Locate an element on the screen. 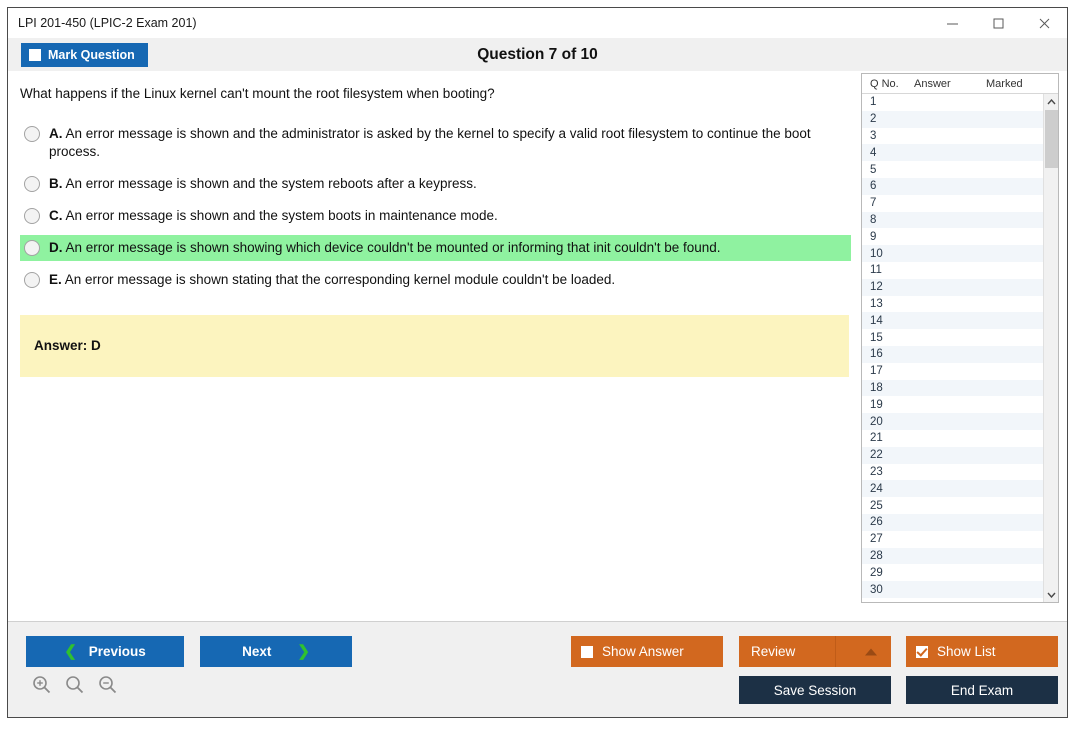  question-list-row: 27 is located at coordinates (952, 539).